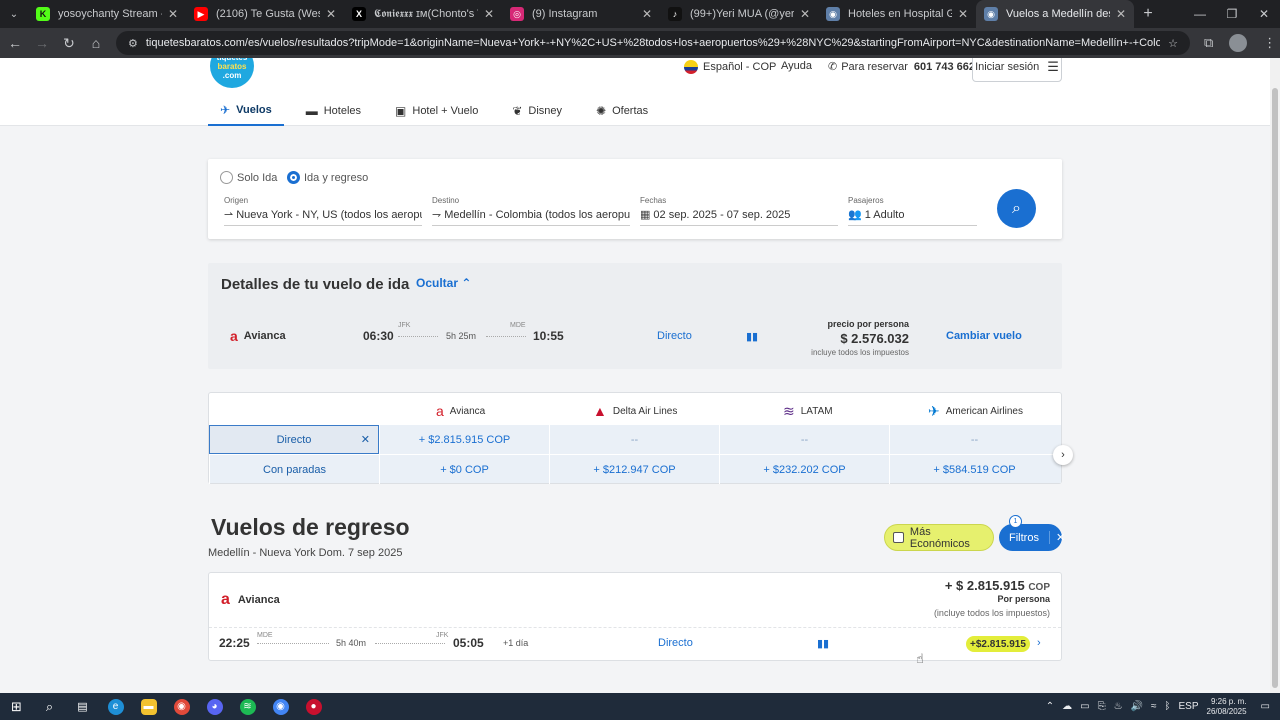 This screenshot has height=720, width=1280. Describe the element at coordinates (1055, 14) in the screenshot. I see `browser-tab-active: ◉Vuelos a Medellín desde Nueva✕` at that location.